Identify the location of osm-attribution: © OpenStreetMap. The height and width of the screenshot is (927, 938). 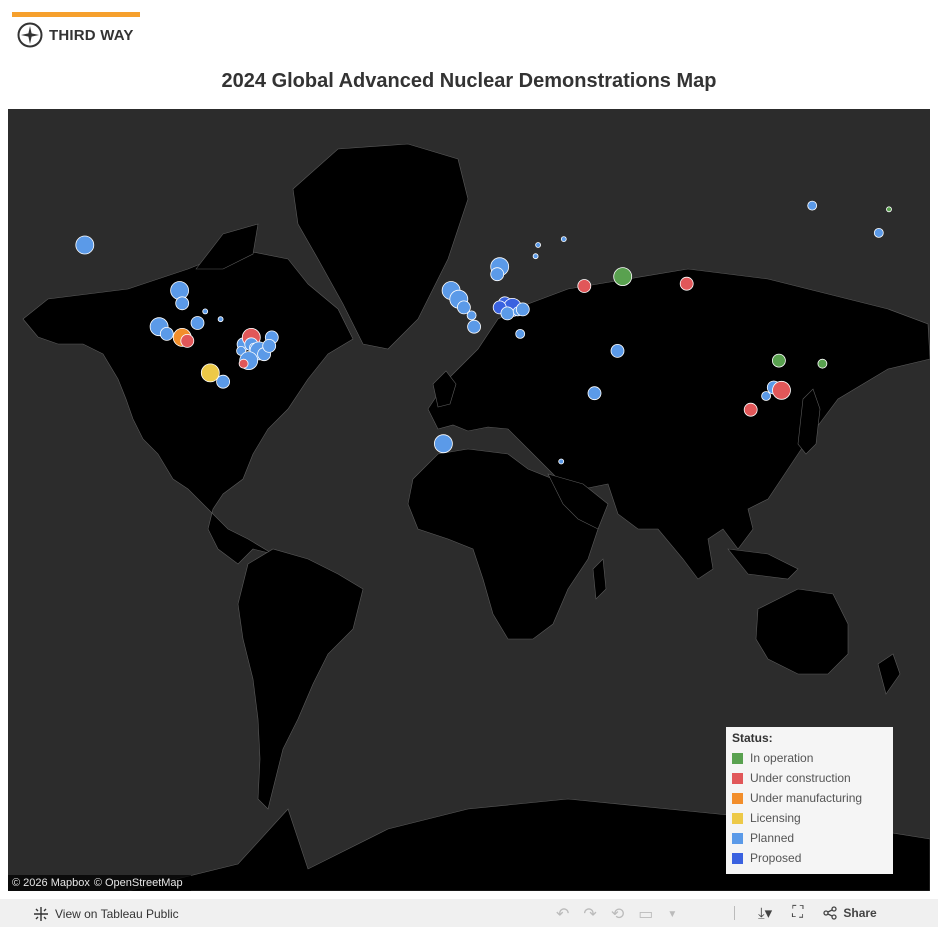
(138, 883).